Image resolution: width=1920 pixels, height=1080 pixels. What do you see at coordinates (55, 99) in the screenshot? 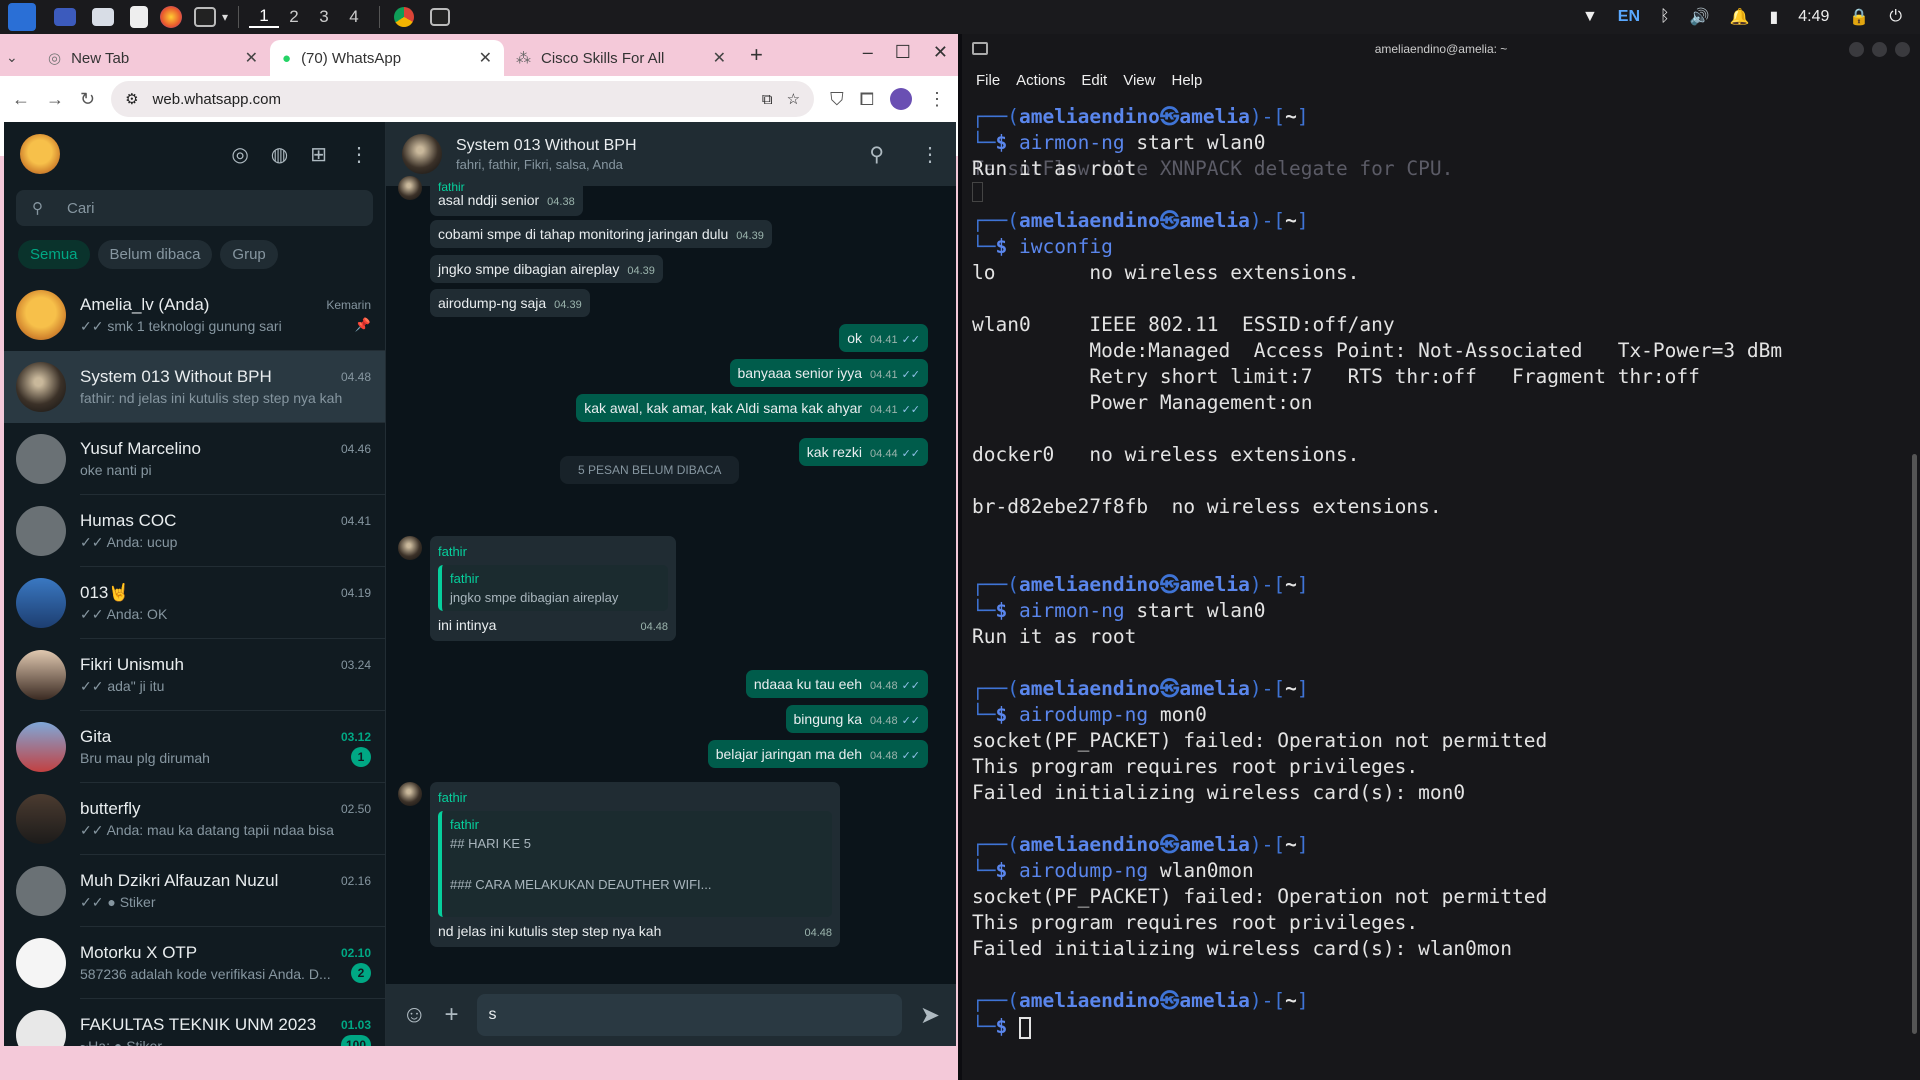
I see `forward-icon: →` at bounding box center [55, 99].